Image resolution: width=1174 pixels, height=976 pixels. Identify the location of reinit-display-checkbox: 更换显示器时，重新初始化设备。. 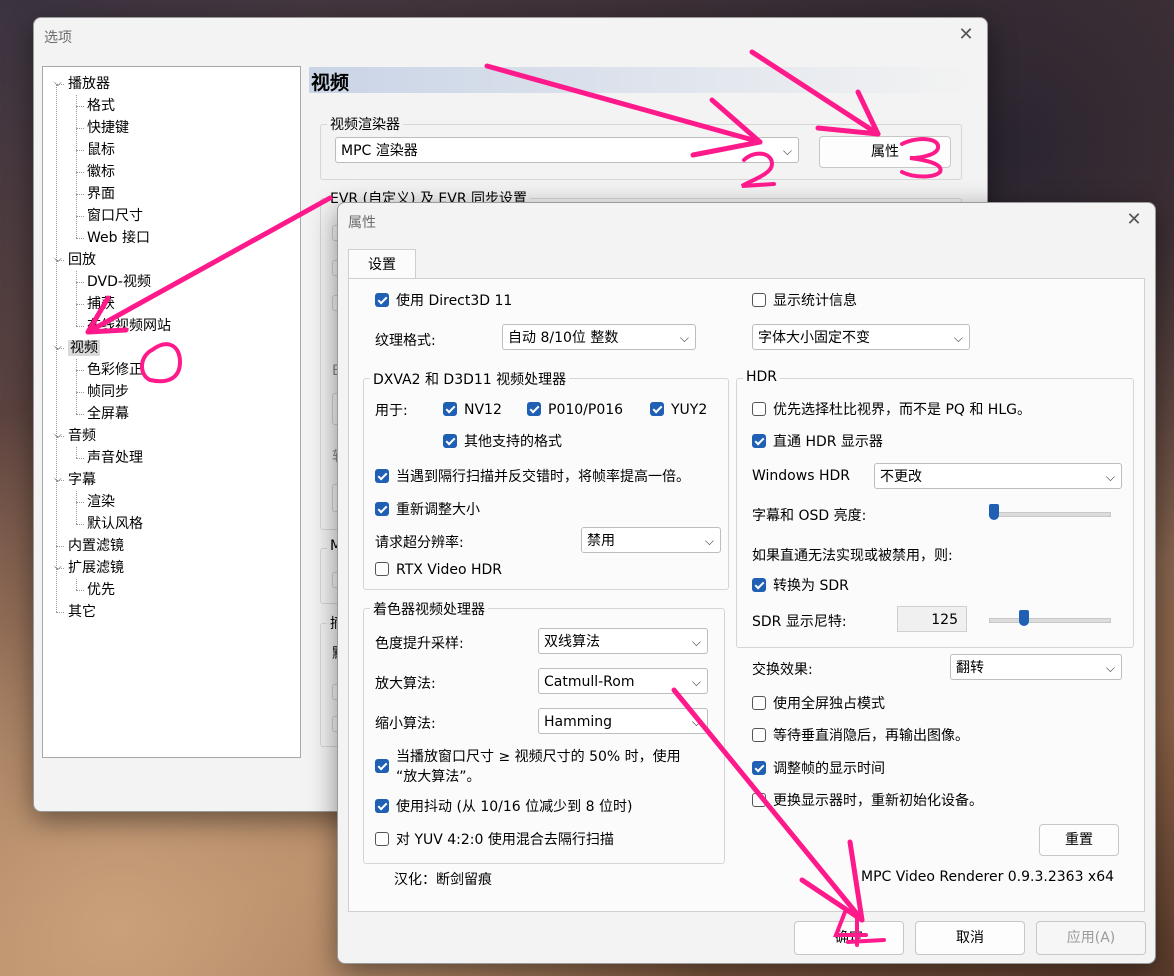
(867, 801).